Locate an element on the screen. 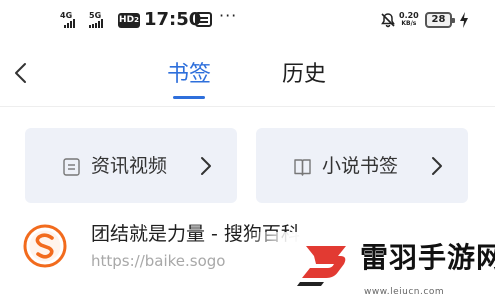  more-notifications-icon: ··· is located at coordinates (228, 15).